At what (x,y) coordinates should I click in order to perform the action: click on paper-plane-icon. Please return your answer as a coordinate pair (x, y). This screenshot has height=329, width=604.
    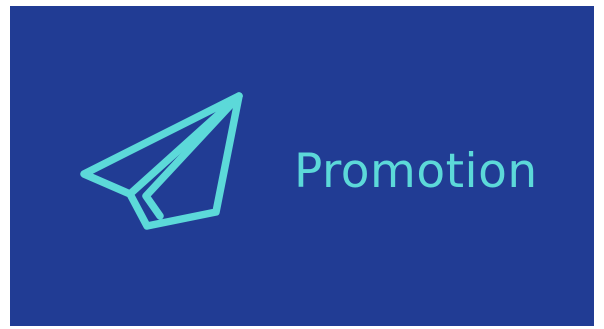
    Looking at the image, I should click on (165, 164).